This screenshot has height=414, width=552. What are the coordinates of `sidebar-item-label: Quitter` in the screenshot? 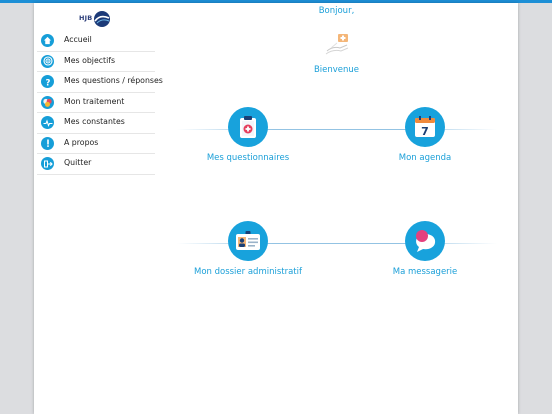 It's located at (78, 162).